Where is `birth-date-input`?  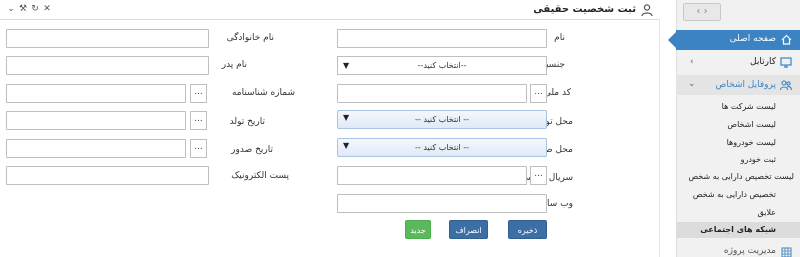
birth-date-input is located at coordinates (96, 120).